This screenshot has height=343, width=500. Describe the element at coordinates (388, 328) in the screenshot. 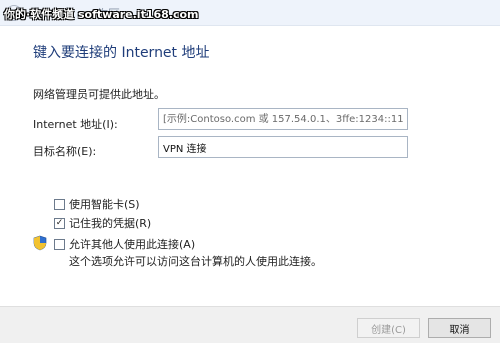

I see `create-button: 创建(C)` at that location.